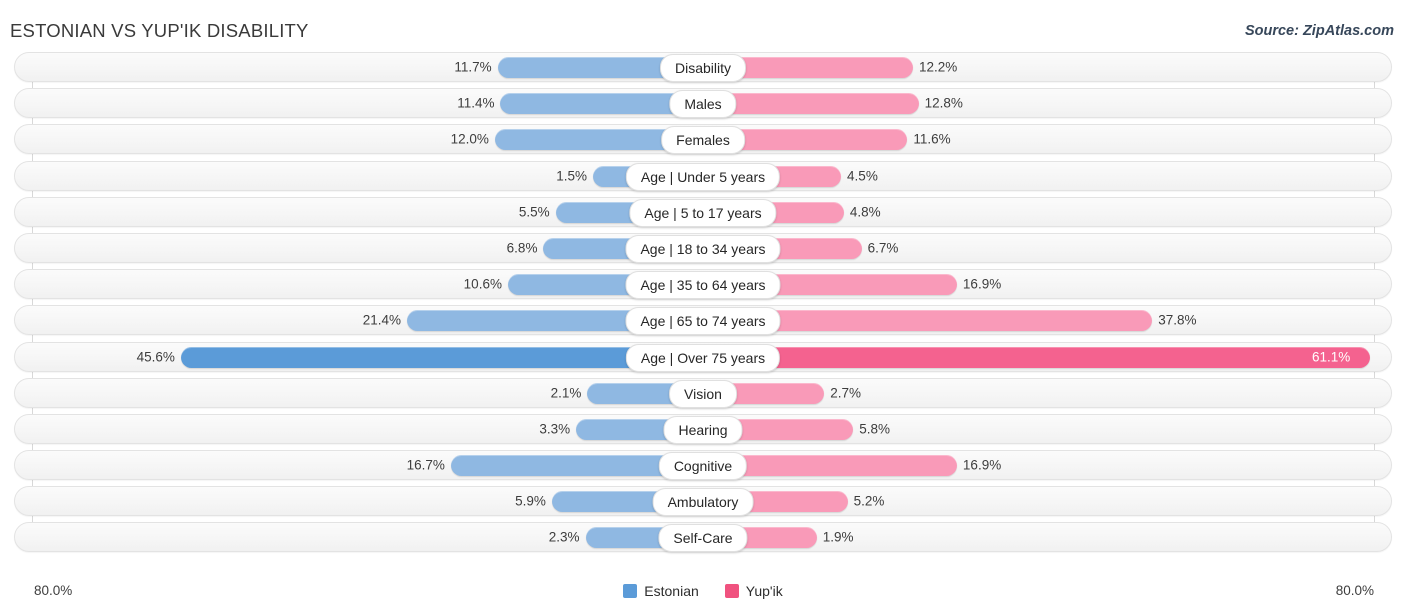  I want to click on chart-legend: Estonian Yup'ik, so click(703, 591).